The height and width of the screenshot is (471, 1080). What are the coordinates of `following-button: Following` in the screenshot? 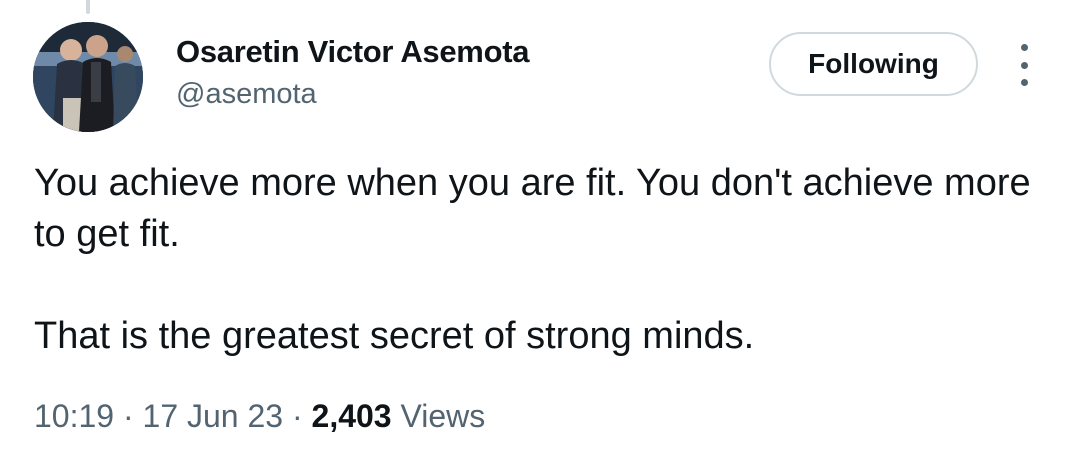 It's located at (873, 64).